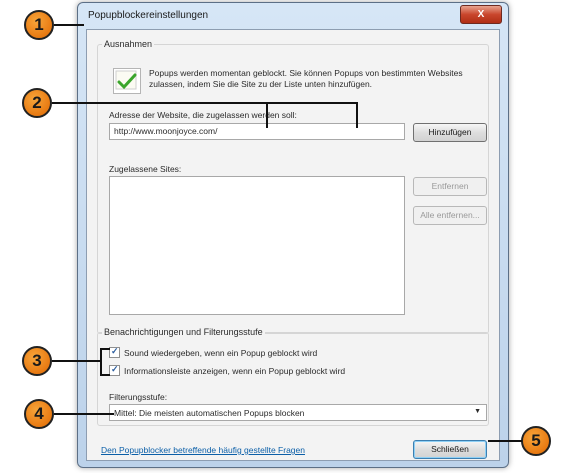 The image size is (570, 473). Describe the element at coordinates (148, 15) in the screenshot. I see `window-title: Popupblockereinstellungen` at that location.